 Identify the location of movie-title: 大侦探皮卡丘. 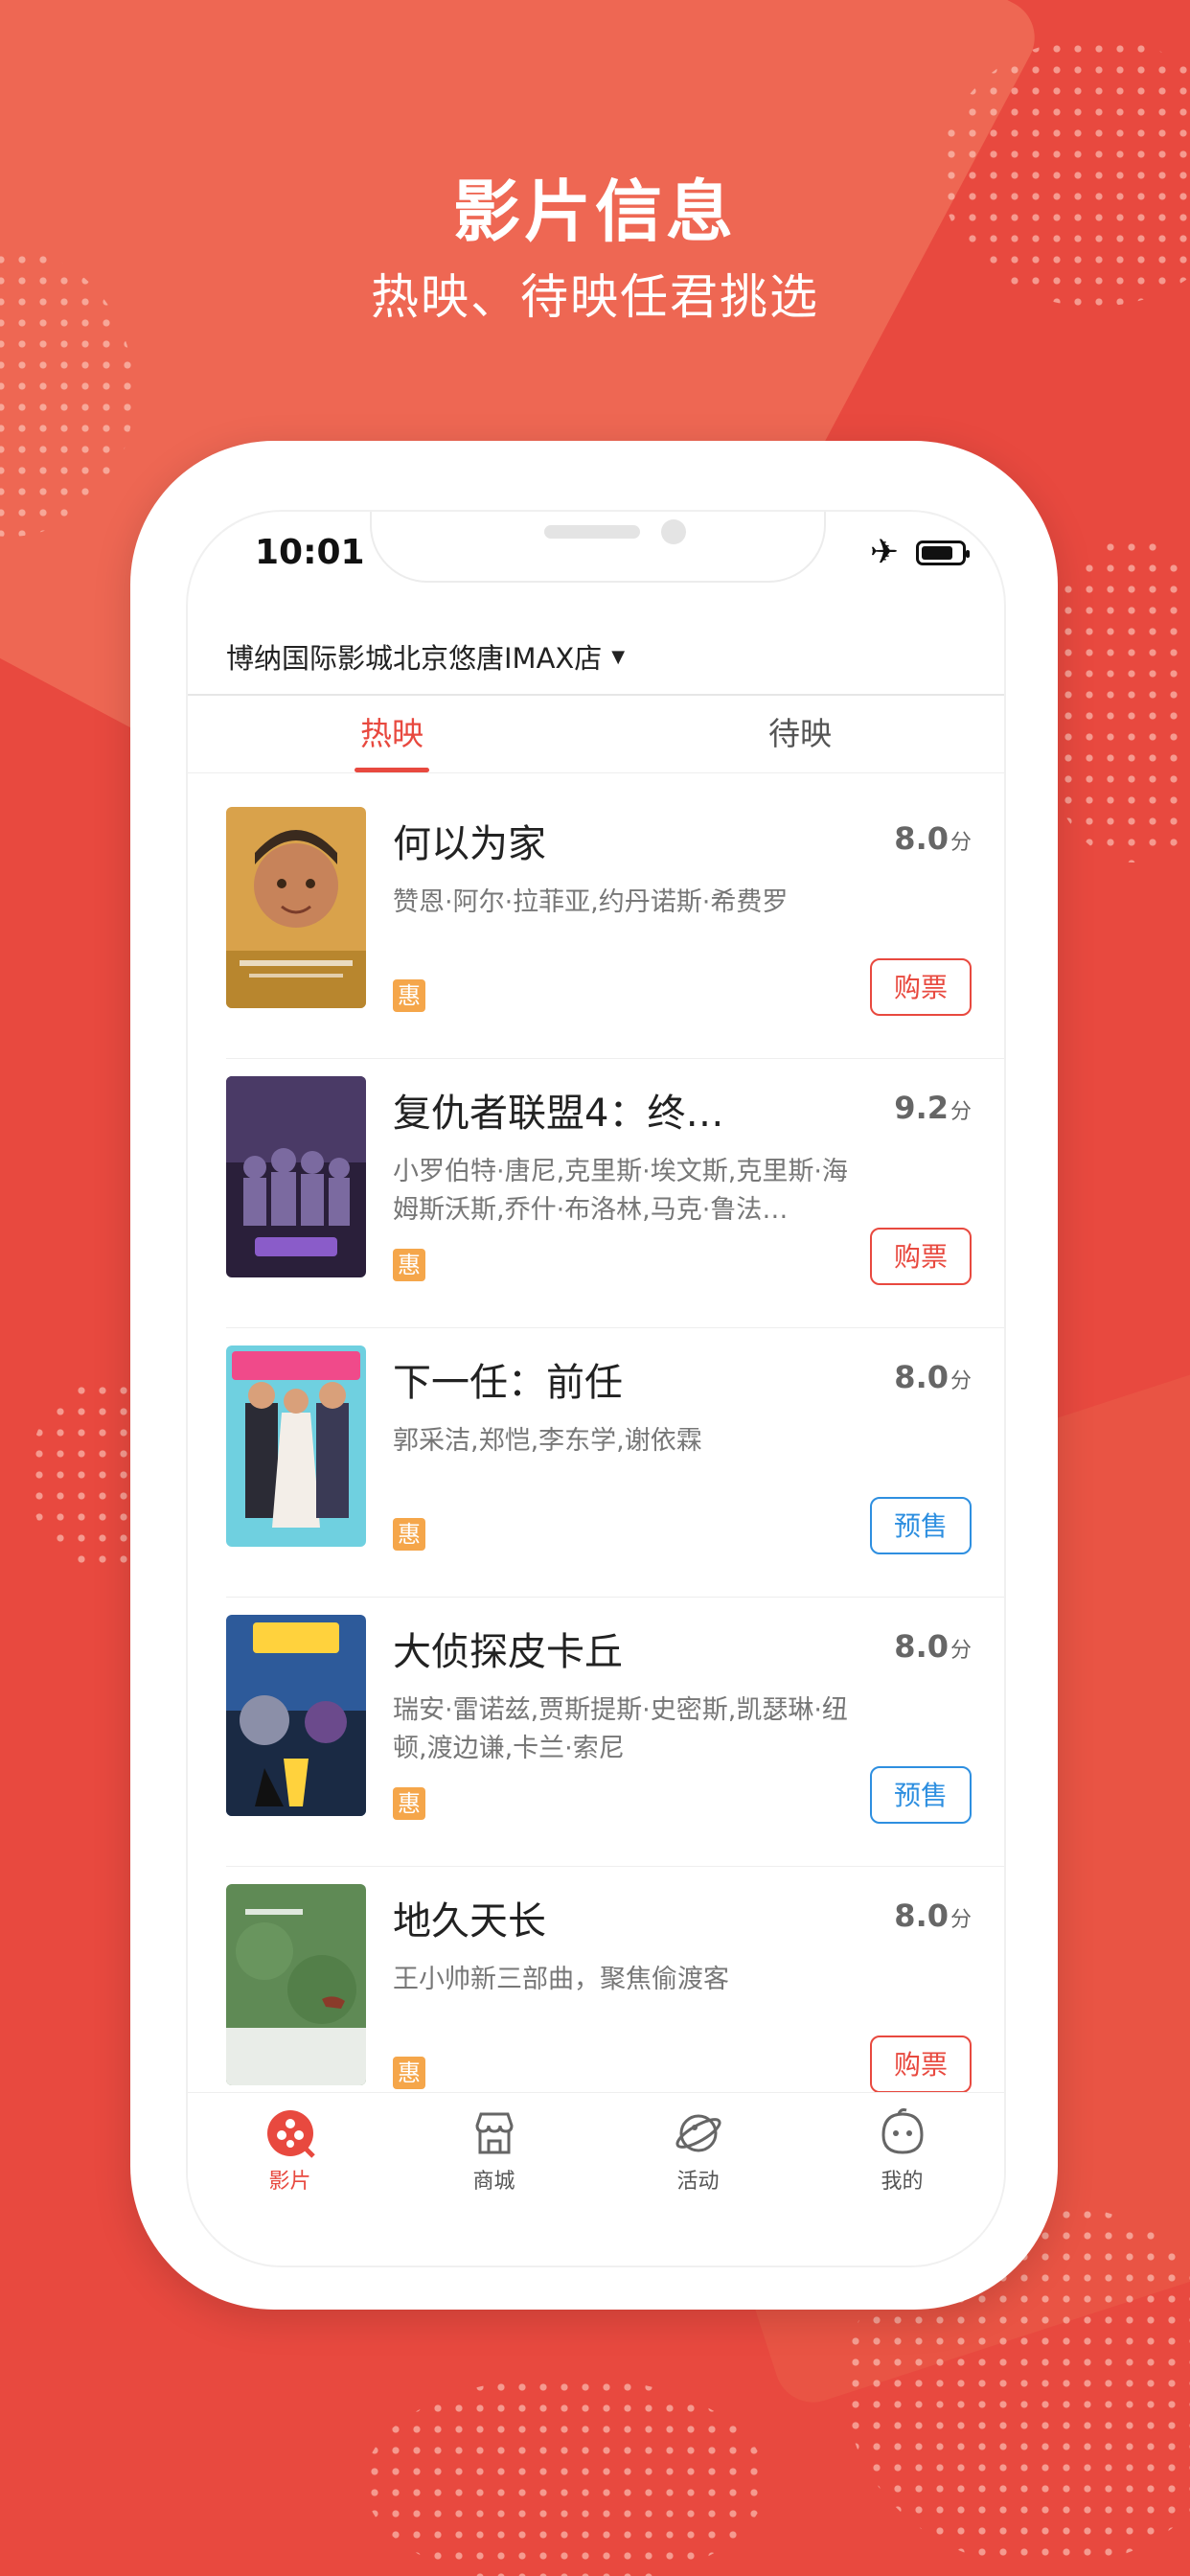
(508, 1652).